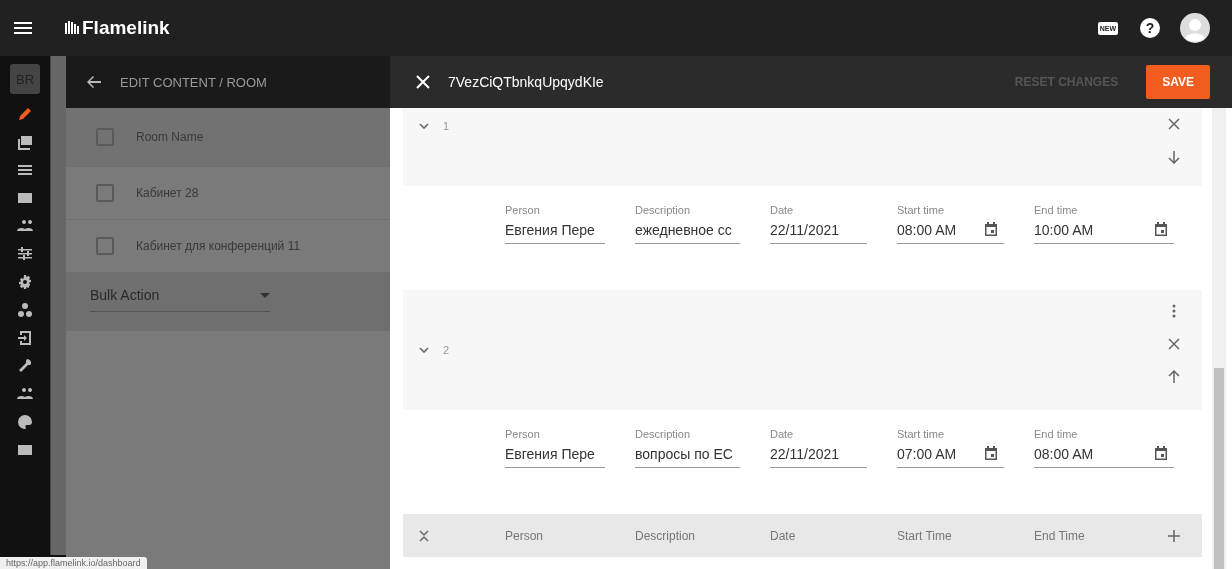 This screenshot has width=1232, height=569. What do you see at coordinates (666, 535) in the screenshot?
I see `column-header: Description` at bounding box center [666, 535].